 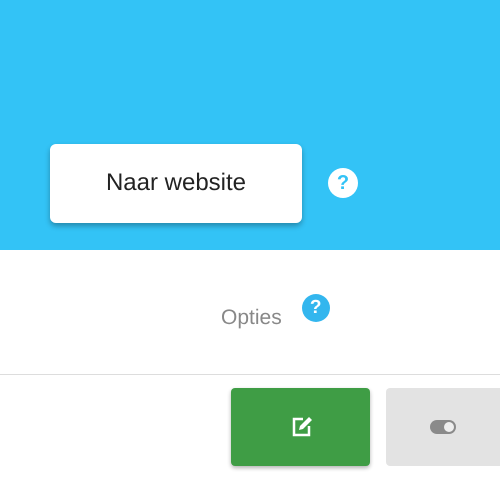 What do you see at coordinates (176, 183) in the screenshot?
I see `website-button: Naar website` at bounding box center [176, 183].